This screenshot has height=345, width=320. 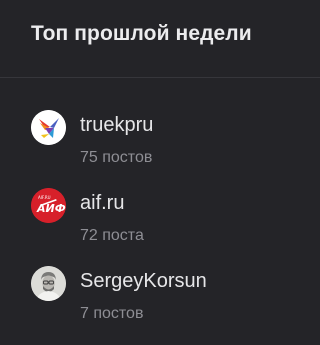 What do you see at coordinates (48, 283) in the screenshot?
I see `user-photo-avatar` at bounding box center [48, 283].